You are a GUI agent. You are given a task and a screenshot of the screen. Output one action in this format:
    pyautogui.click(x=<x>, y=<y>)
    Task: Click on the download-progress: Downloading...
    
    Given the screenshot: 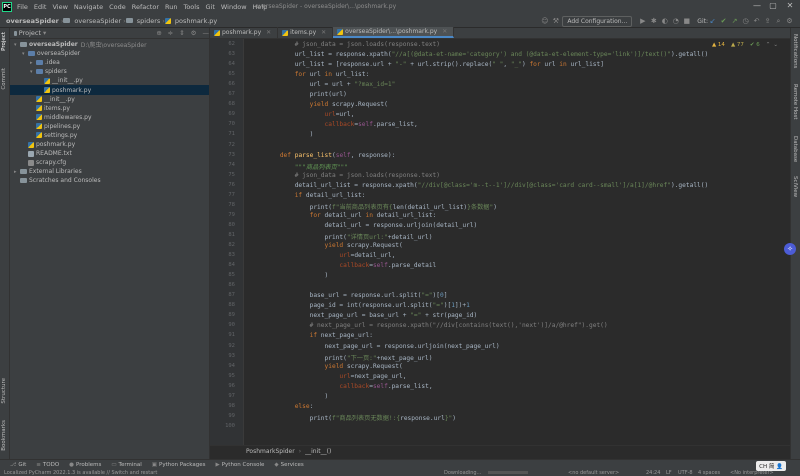 What is the action you would take?
    pyautogui.click(x=462, y=473)
    